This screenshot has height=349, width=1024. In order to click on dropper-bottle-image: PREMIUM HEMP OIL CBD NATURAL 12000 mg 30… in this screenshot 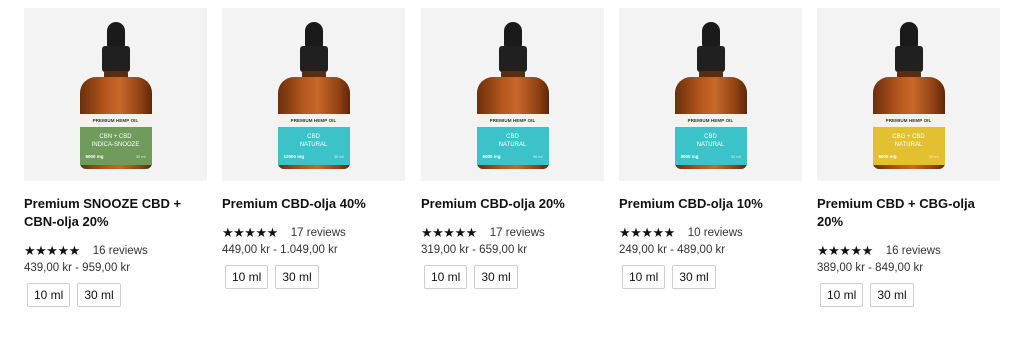, I will do `click(314, 96)`.